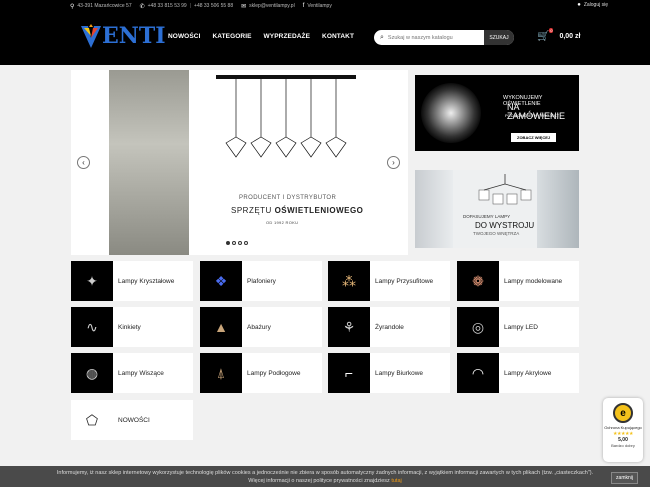  What do you see at coordinates (496, 233) in the screenshot?
I see `banner2-line3: TWOJEGO WNĘTRZA` at bounding box center [496, 233].